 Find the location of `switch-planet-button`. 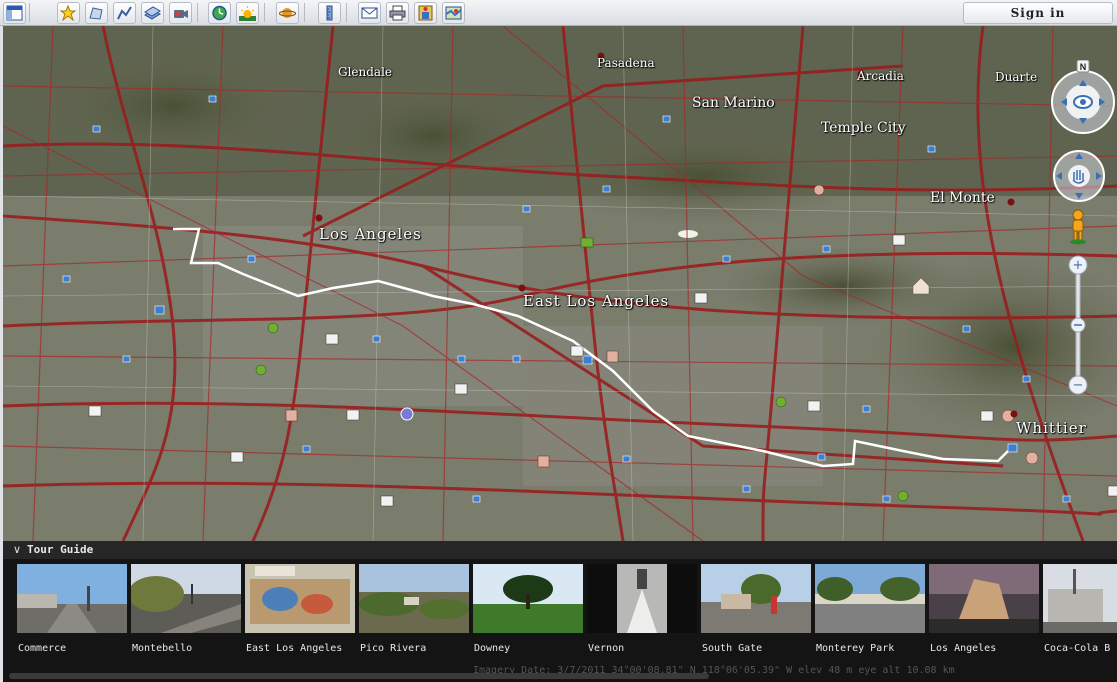

switch-planet-button is located at coordinates (287, 13).